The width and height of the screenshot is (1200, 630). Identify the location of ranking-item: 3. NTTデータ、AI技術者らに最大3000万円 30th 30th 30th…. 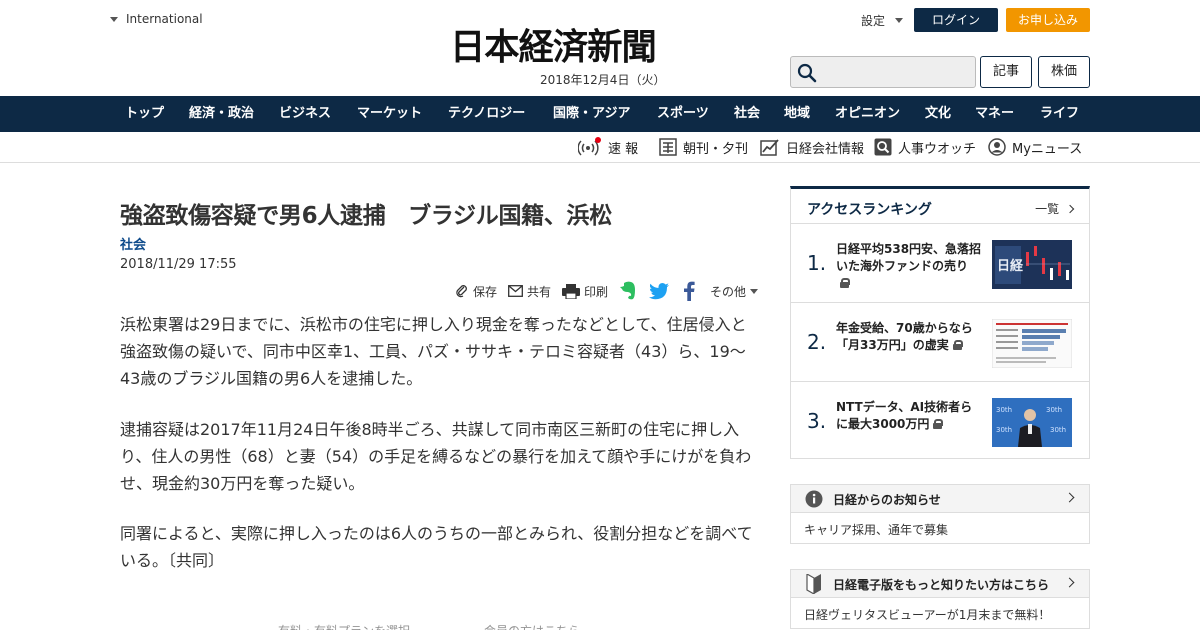
(940, 422).